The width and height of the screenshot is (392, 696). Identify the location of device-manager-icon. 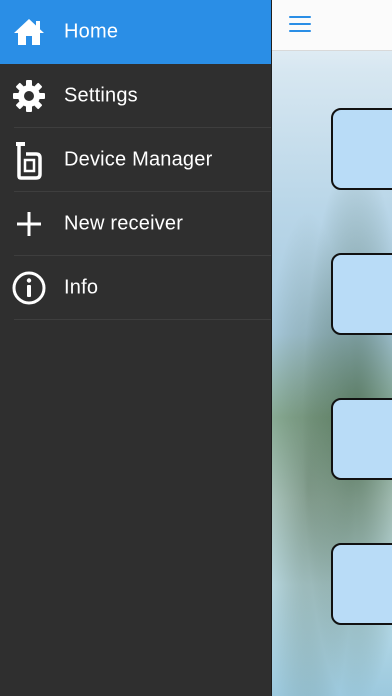
(29, 161).